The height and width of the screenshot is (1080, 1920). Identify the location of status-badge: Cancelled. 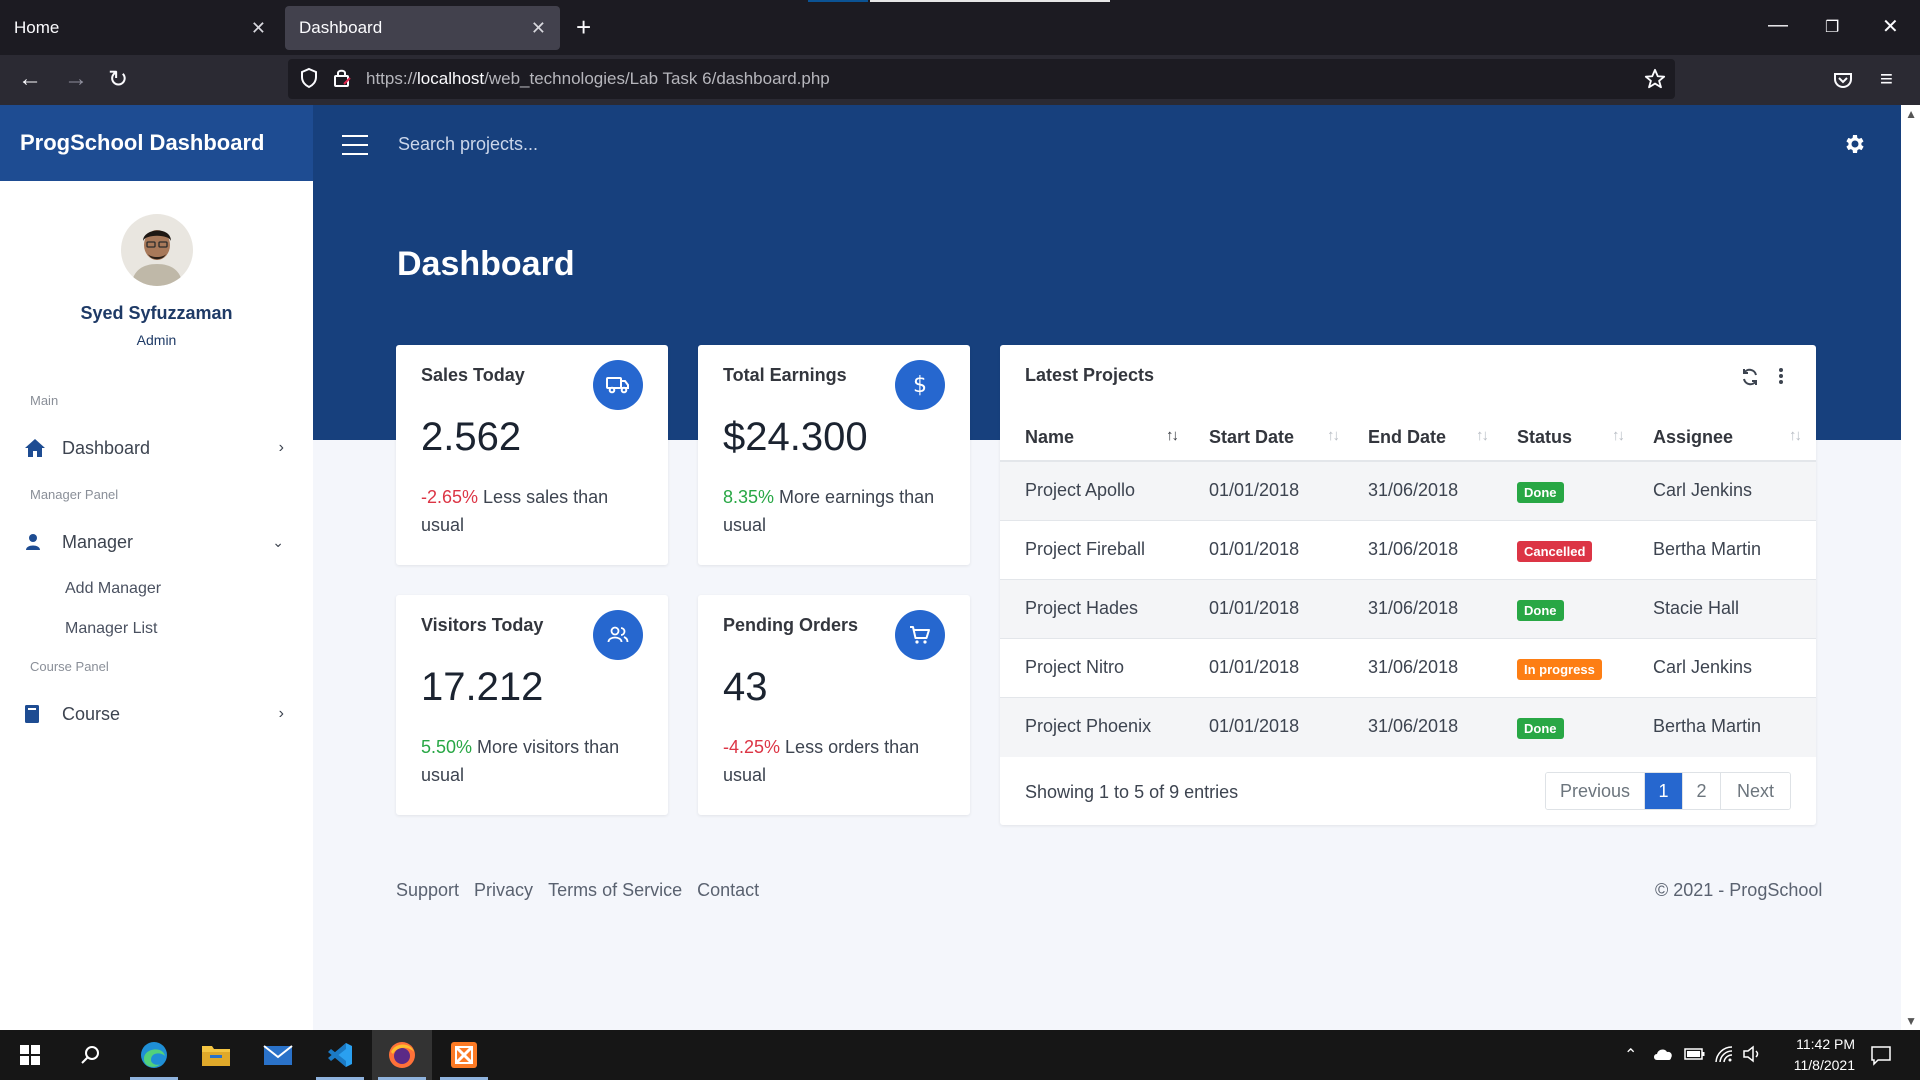
(1555, 551).